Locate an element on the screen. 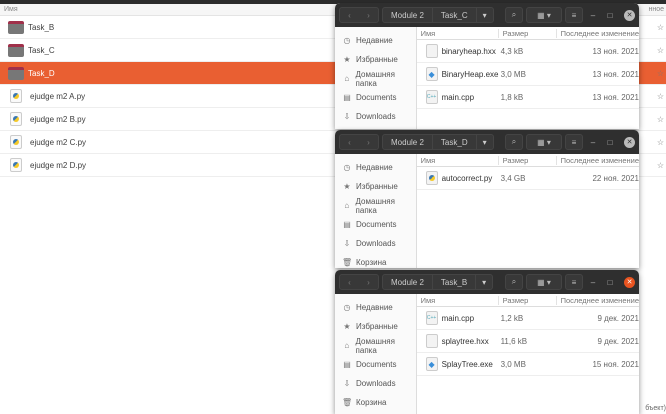 The height and width of the screenshot is (414, 666). file-name: ejudge m2 A.py is located at coordinates (58, 96).